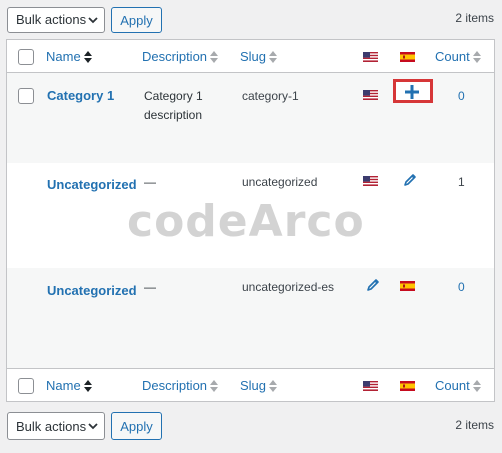 The height and width of the screenshot is (453, 502). I want to click on tablenav-bottom: Bulk actions Apply 2 items, so click(251, 428).